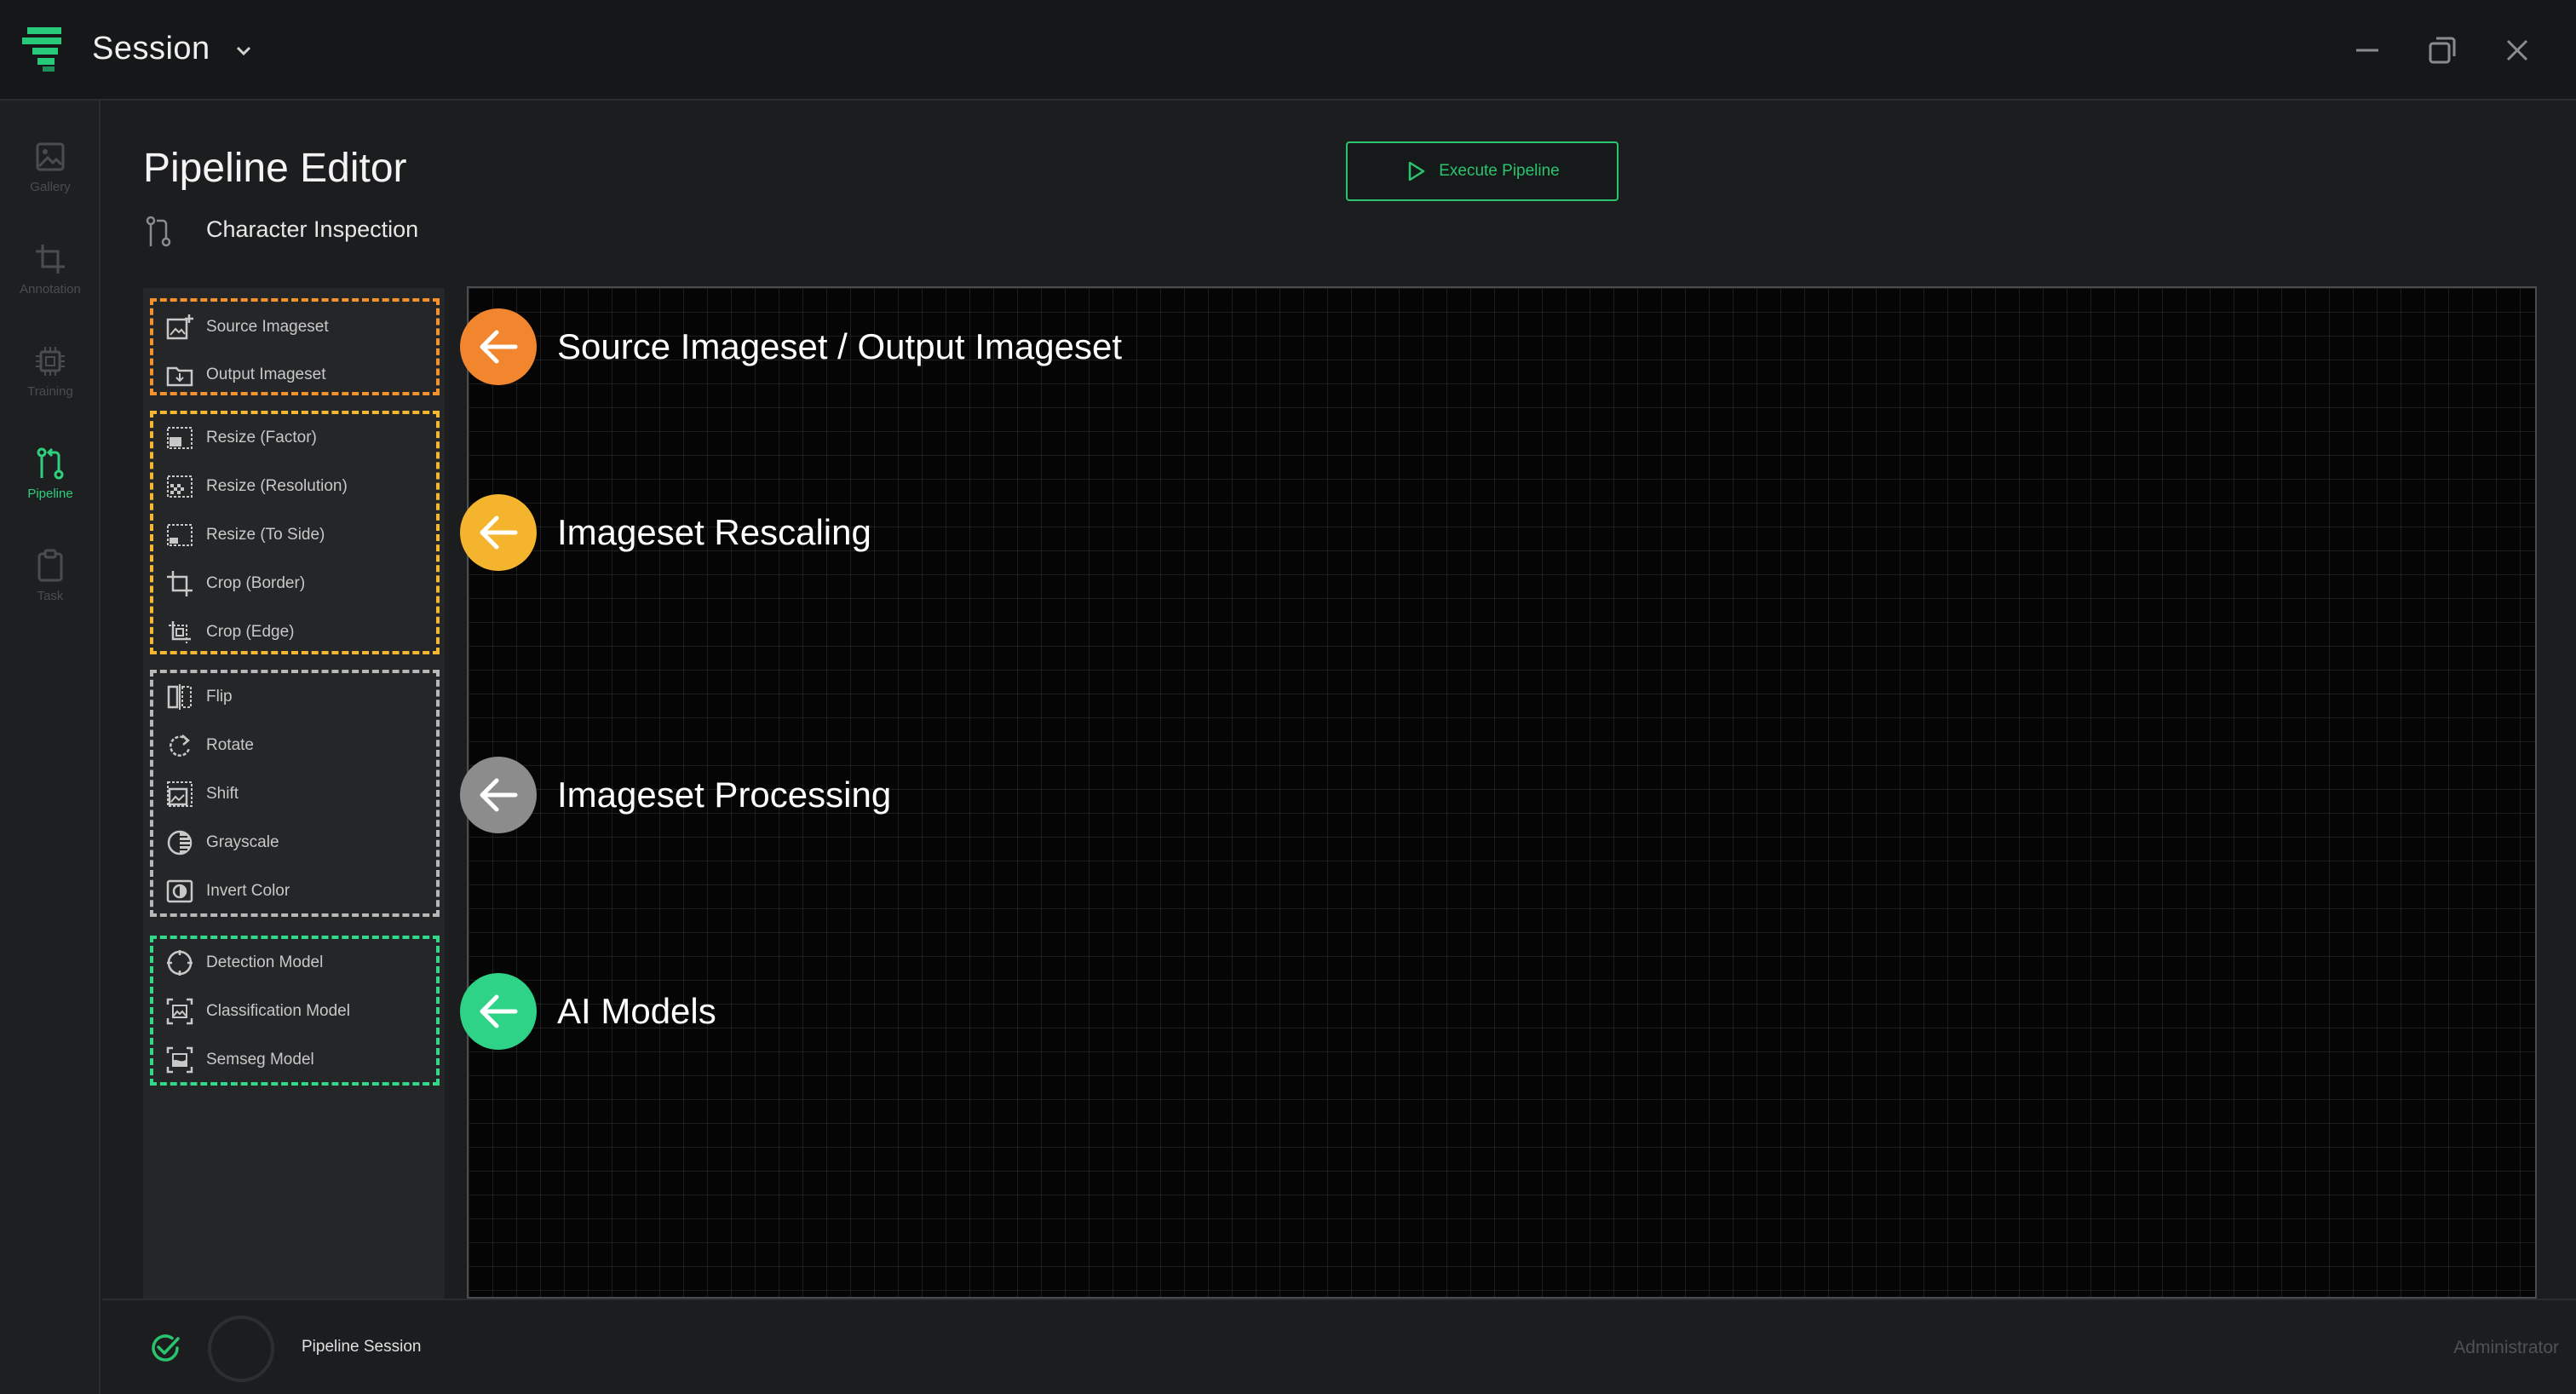 This screenshot has height=1394, width=2576. Describe the element at coordinates (230, 745) in the screenshot. I see `palette-label: Rotate` at that location.